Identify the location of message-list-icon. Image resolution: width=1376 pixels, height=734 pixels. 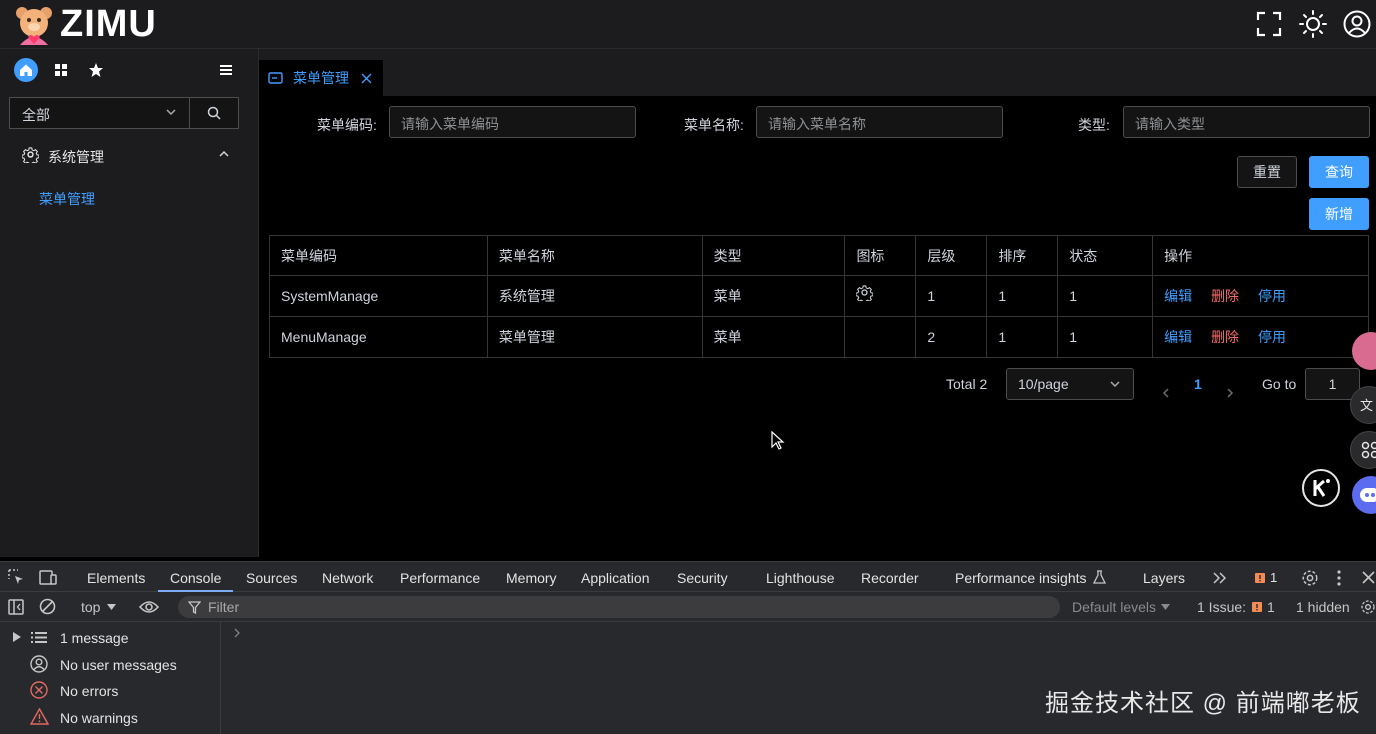
(39, 637).